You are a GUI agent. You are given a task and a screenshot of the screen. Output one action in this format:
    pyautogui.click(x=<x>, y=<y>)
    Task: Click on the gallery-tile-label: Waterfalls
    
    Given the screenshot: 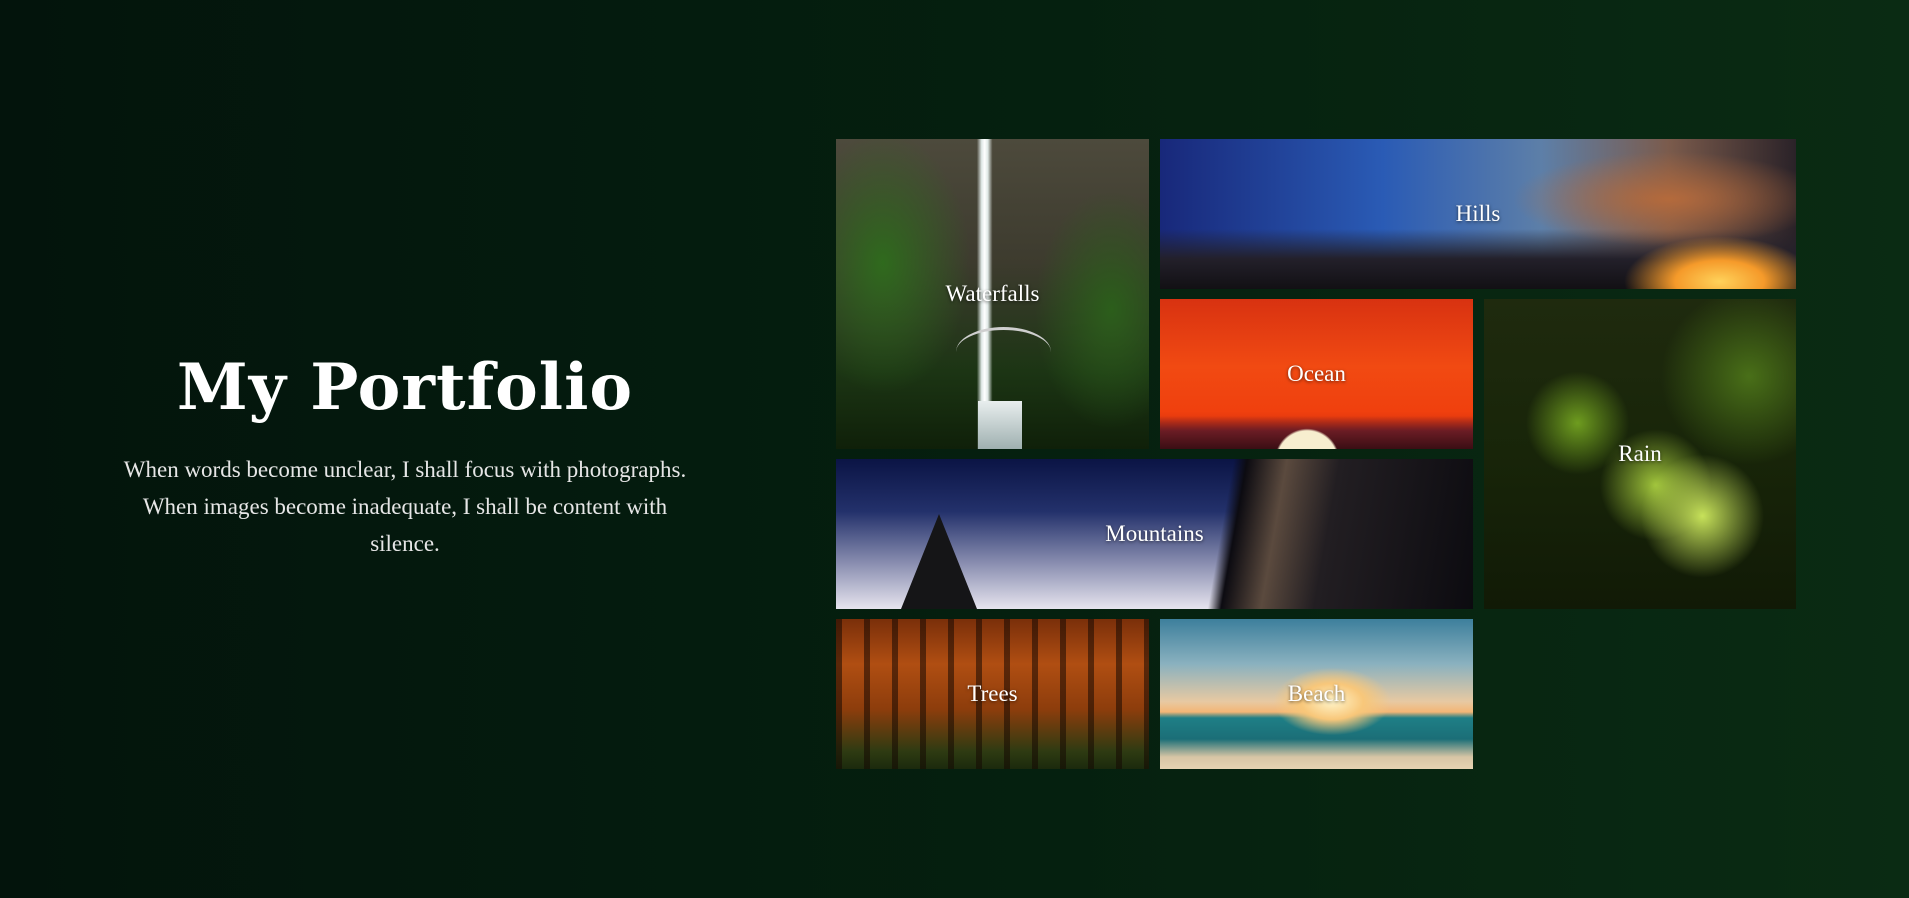 What is the action you would take?
    pyautogui.click(x=992, y=293)
    